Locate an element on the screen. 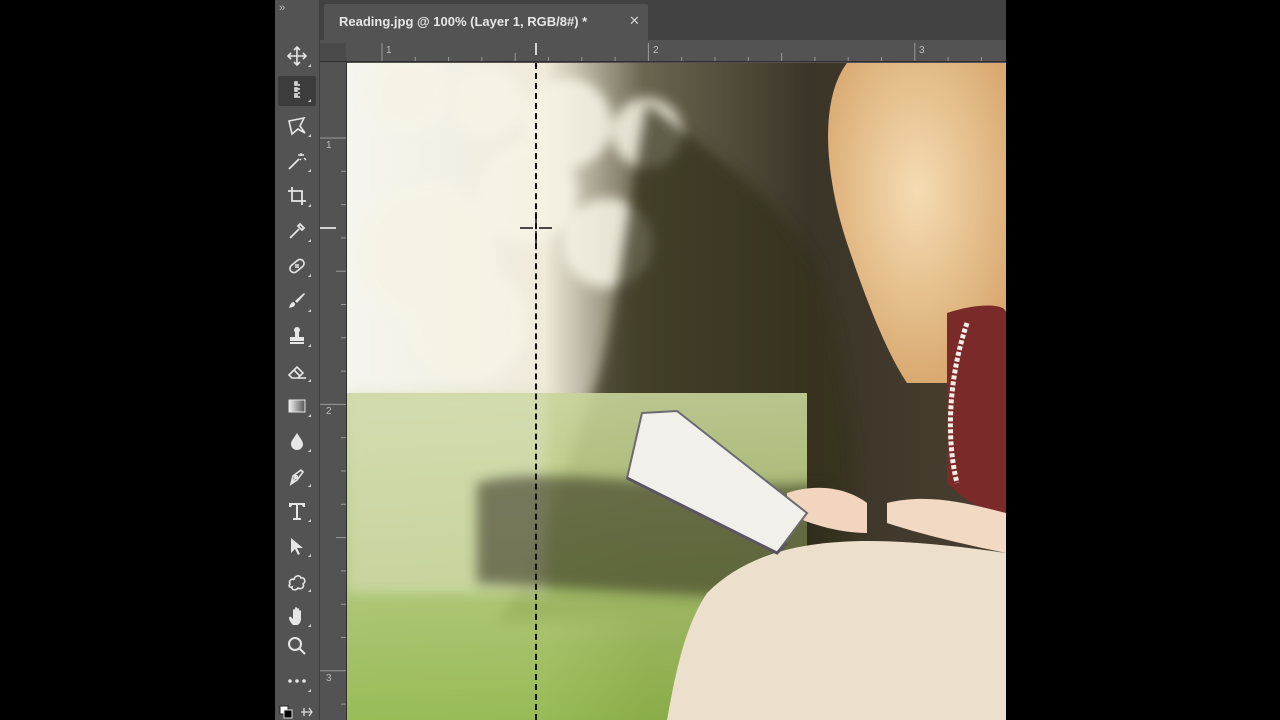  vertical-ruler: 1 2 3 is located at coordinates (333, 391).